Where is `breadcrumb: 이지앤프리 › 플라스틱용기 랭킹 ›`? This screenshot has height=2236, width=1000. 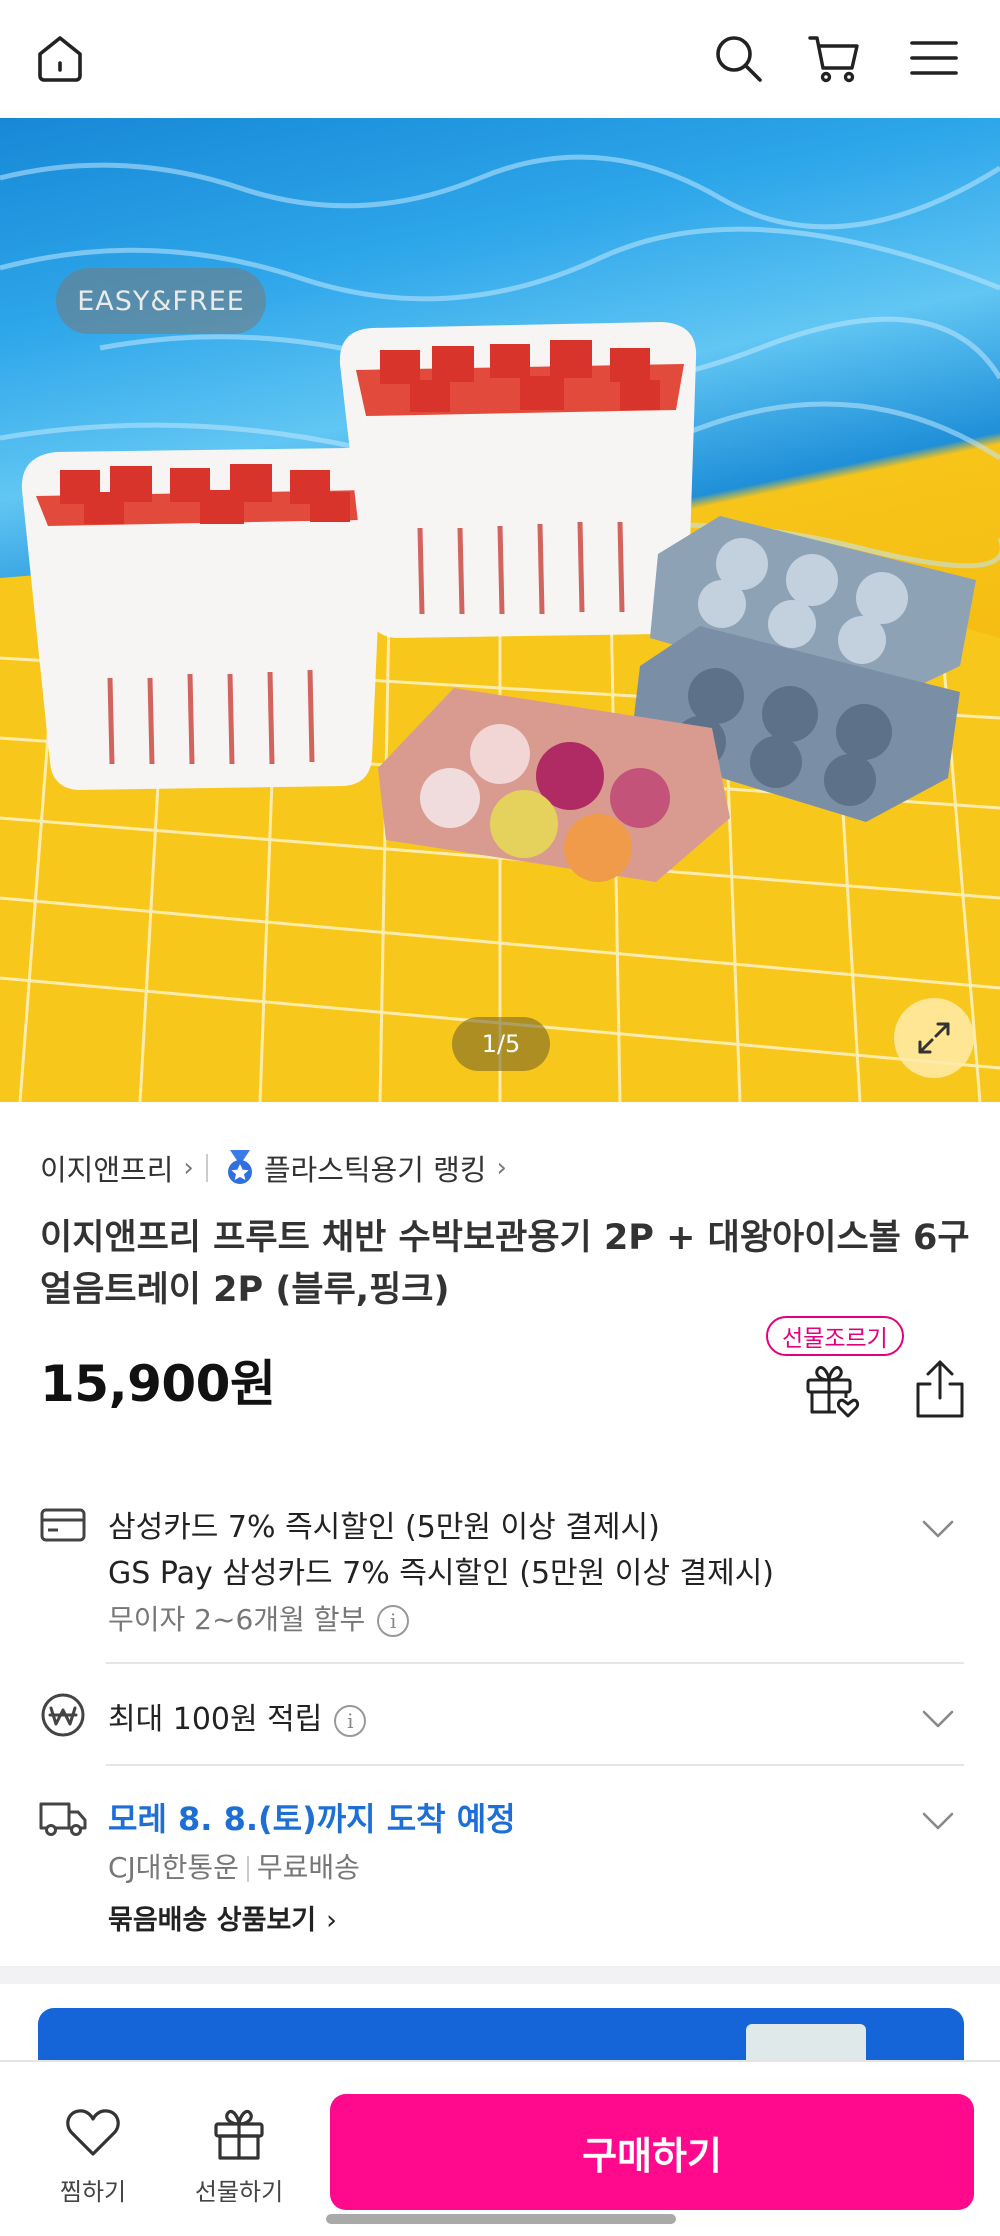 breadcrumb: 이지앤프리 › 플라스틱용기 랭킹 › is located at coordinates (273, 1168).